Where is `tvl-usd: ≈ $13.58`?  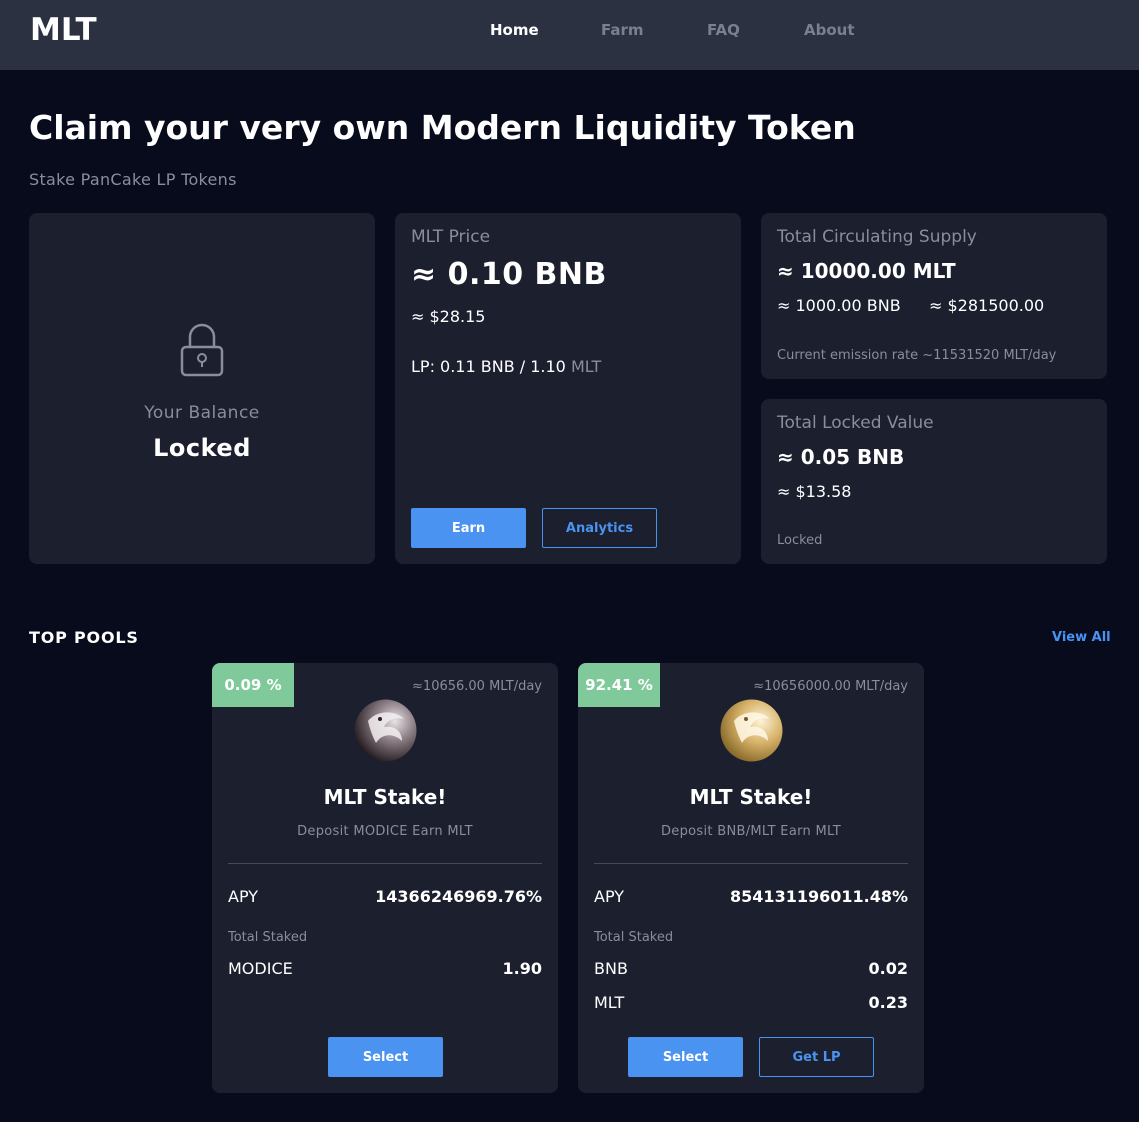
tvl-usd: ≈ $13.58 is located at coordinates (814, 491).